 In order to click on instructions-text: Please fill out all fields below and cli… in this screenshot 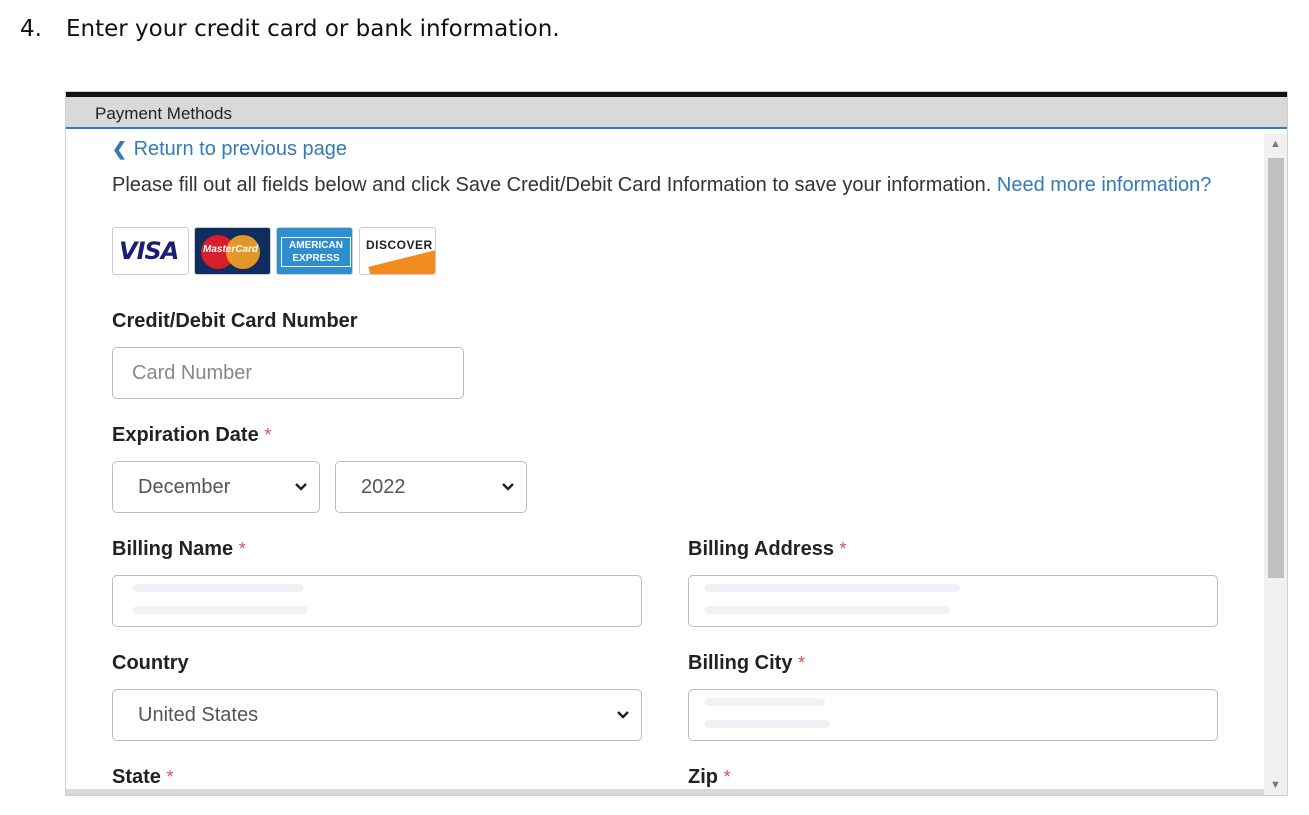, I will do `click(662, 185)`.